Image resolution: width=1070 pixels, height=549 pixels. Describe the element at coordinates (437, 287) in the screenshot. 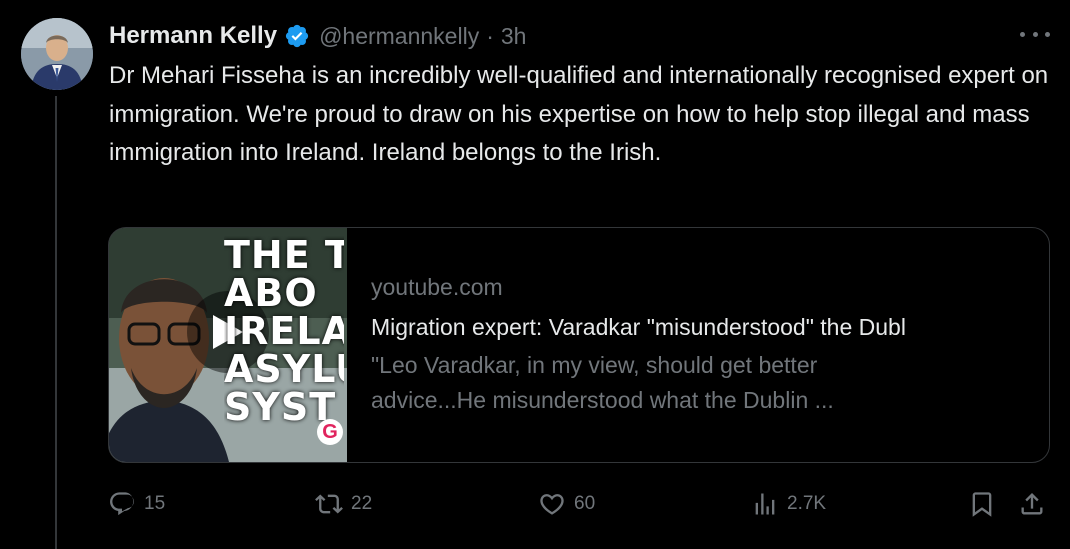

I see `card-domain: youtube.com` at that location.